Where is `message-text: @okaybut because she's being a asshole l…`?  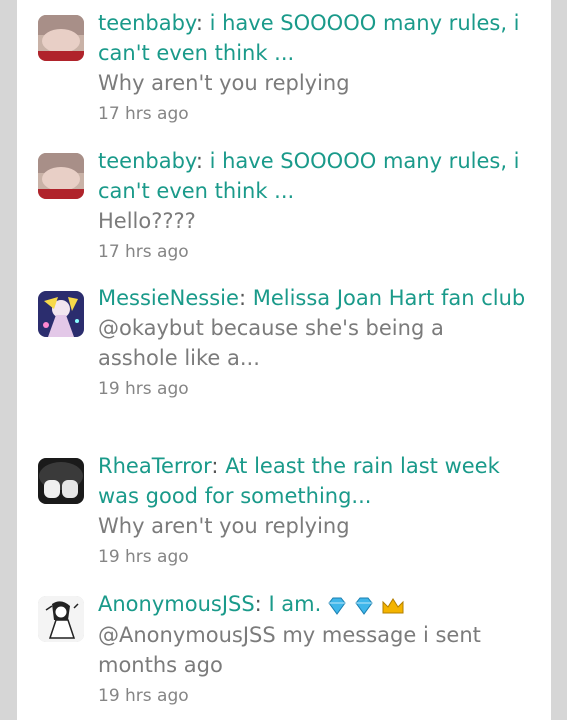 message-text: @okaybut because she's being a asshole l… is located at coordinates (271, 343).